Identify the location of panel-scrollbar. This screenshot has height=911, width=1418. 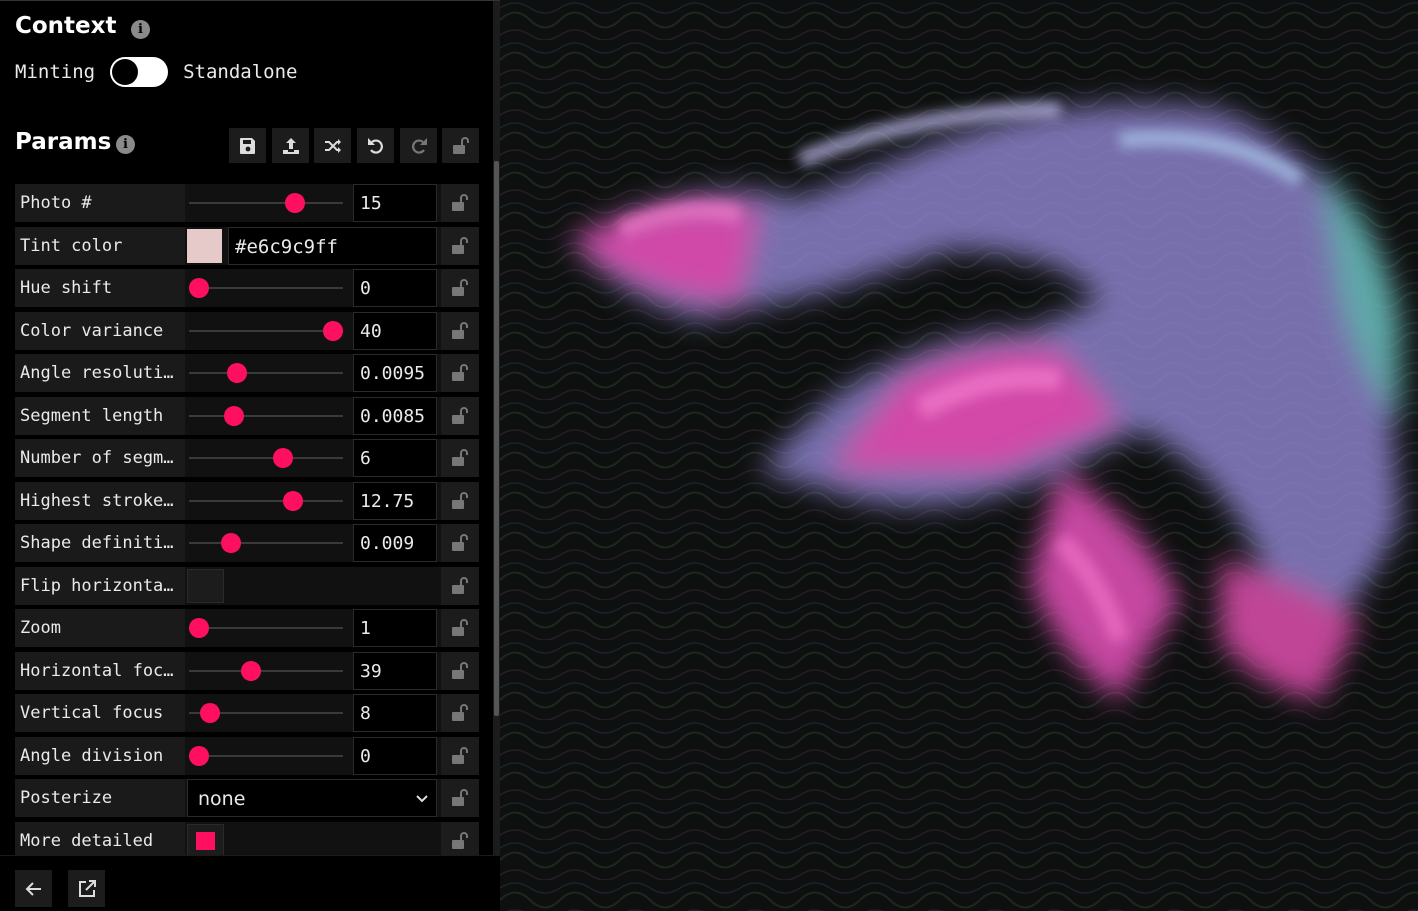
(496, 428).